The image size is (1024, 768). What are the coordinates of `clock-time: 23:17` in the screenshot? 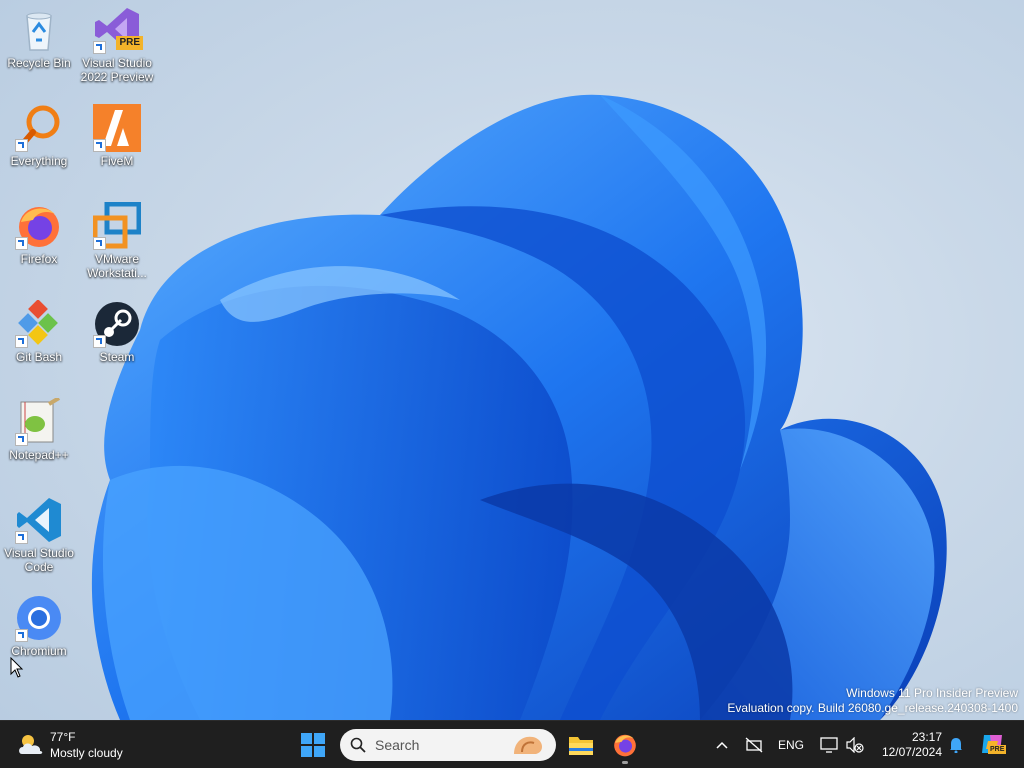 It's located at (926, 737).